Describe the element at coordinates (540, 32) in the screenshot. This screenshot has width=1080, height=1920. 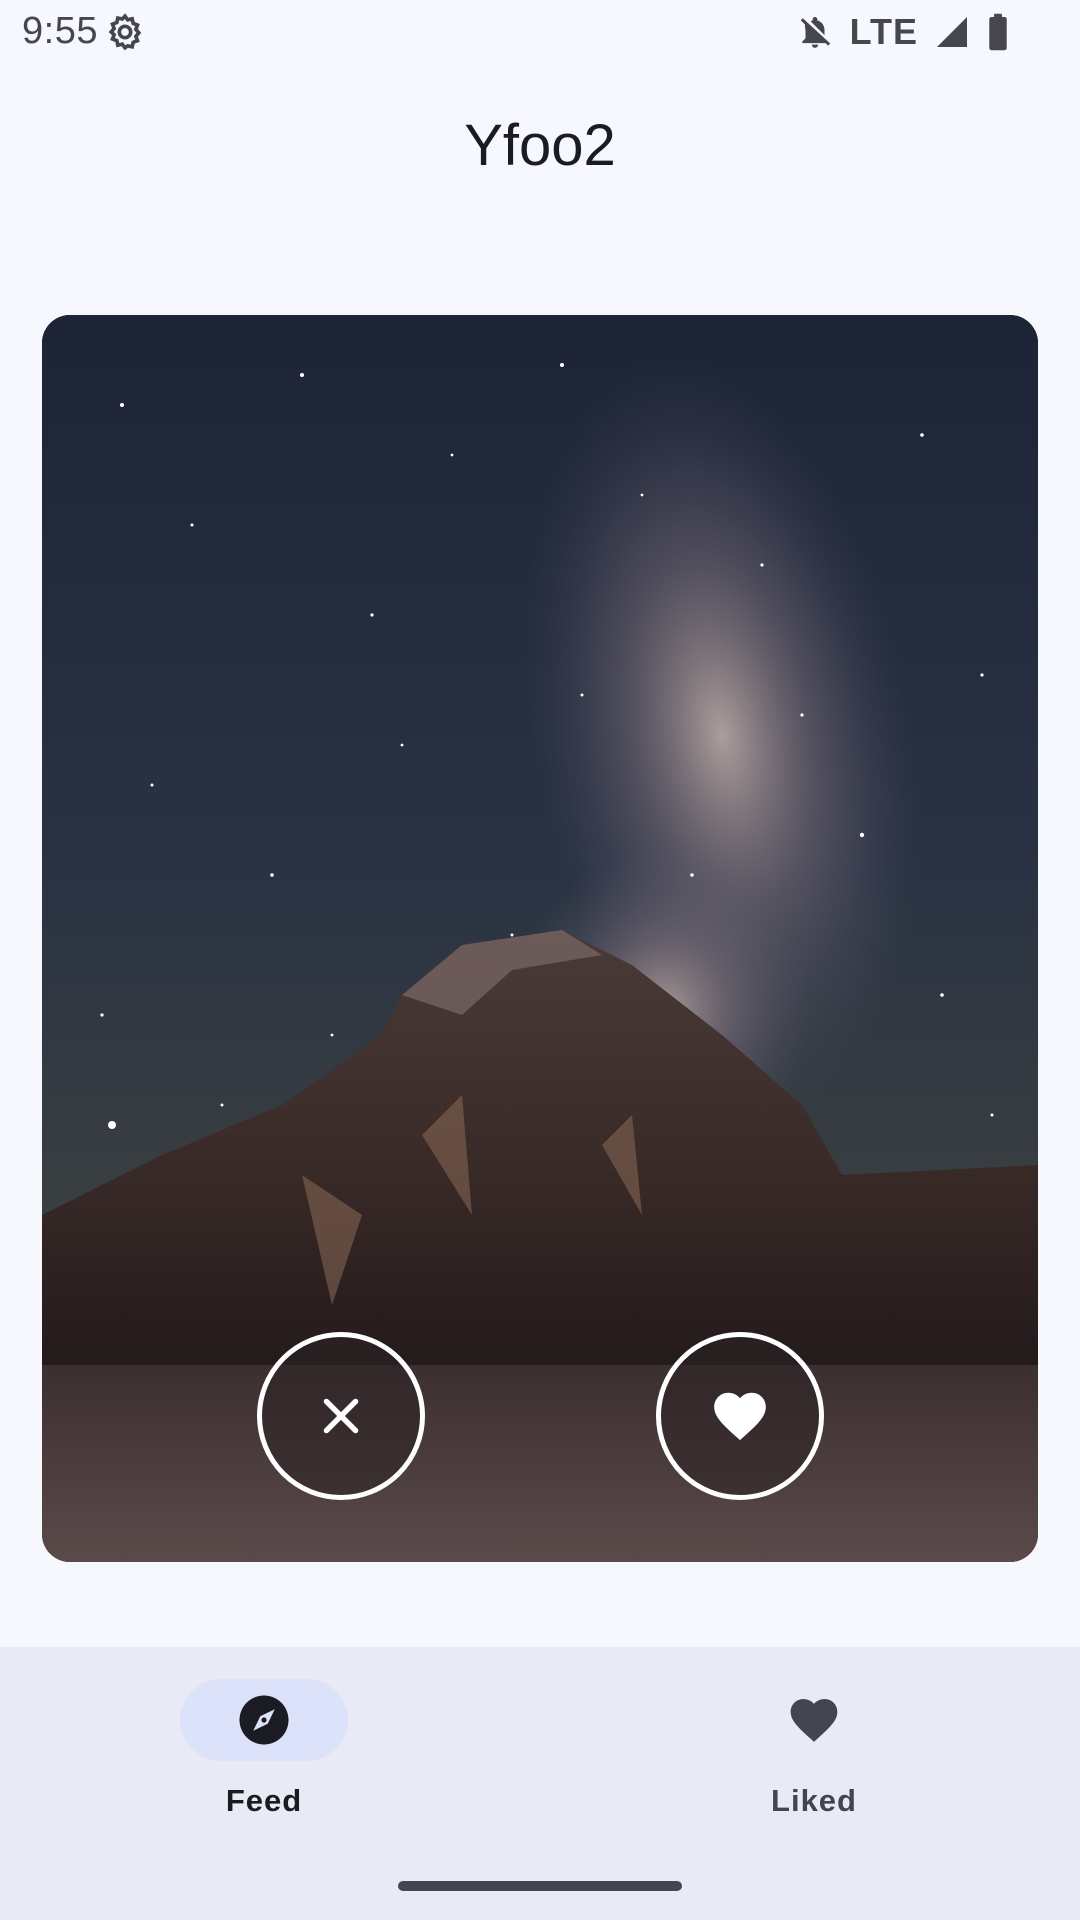
I see `status-bar: 9:55 LTE` at that location.